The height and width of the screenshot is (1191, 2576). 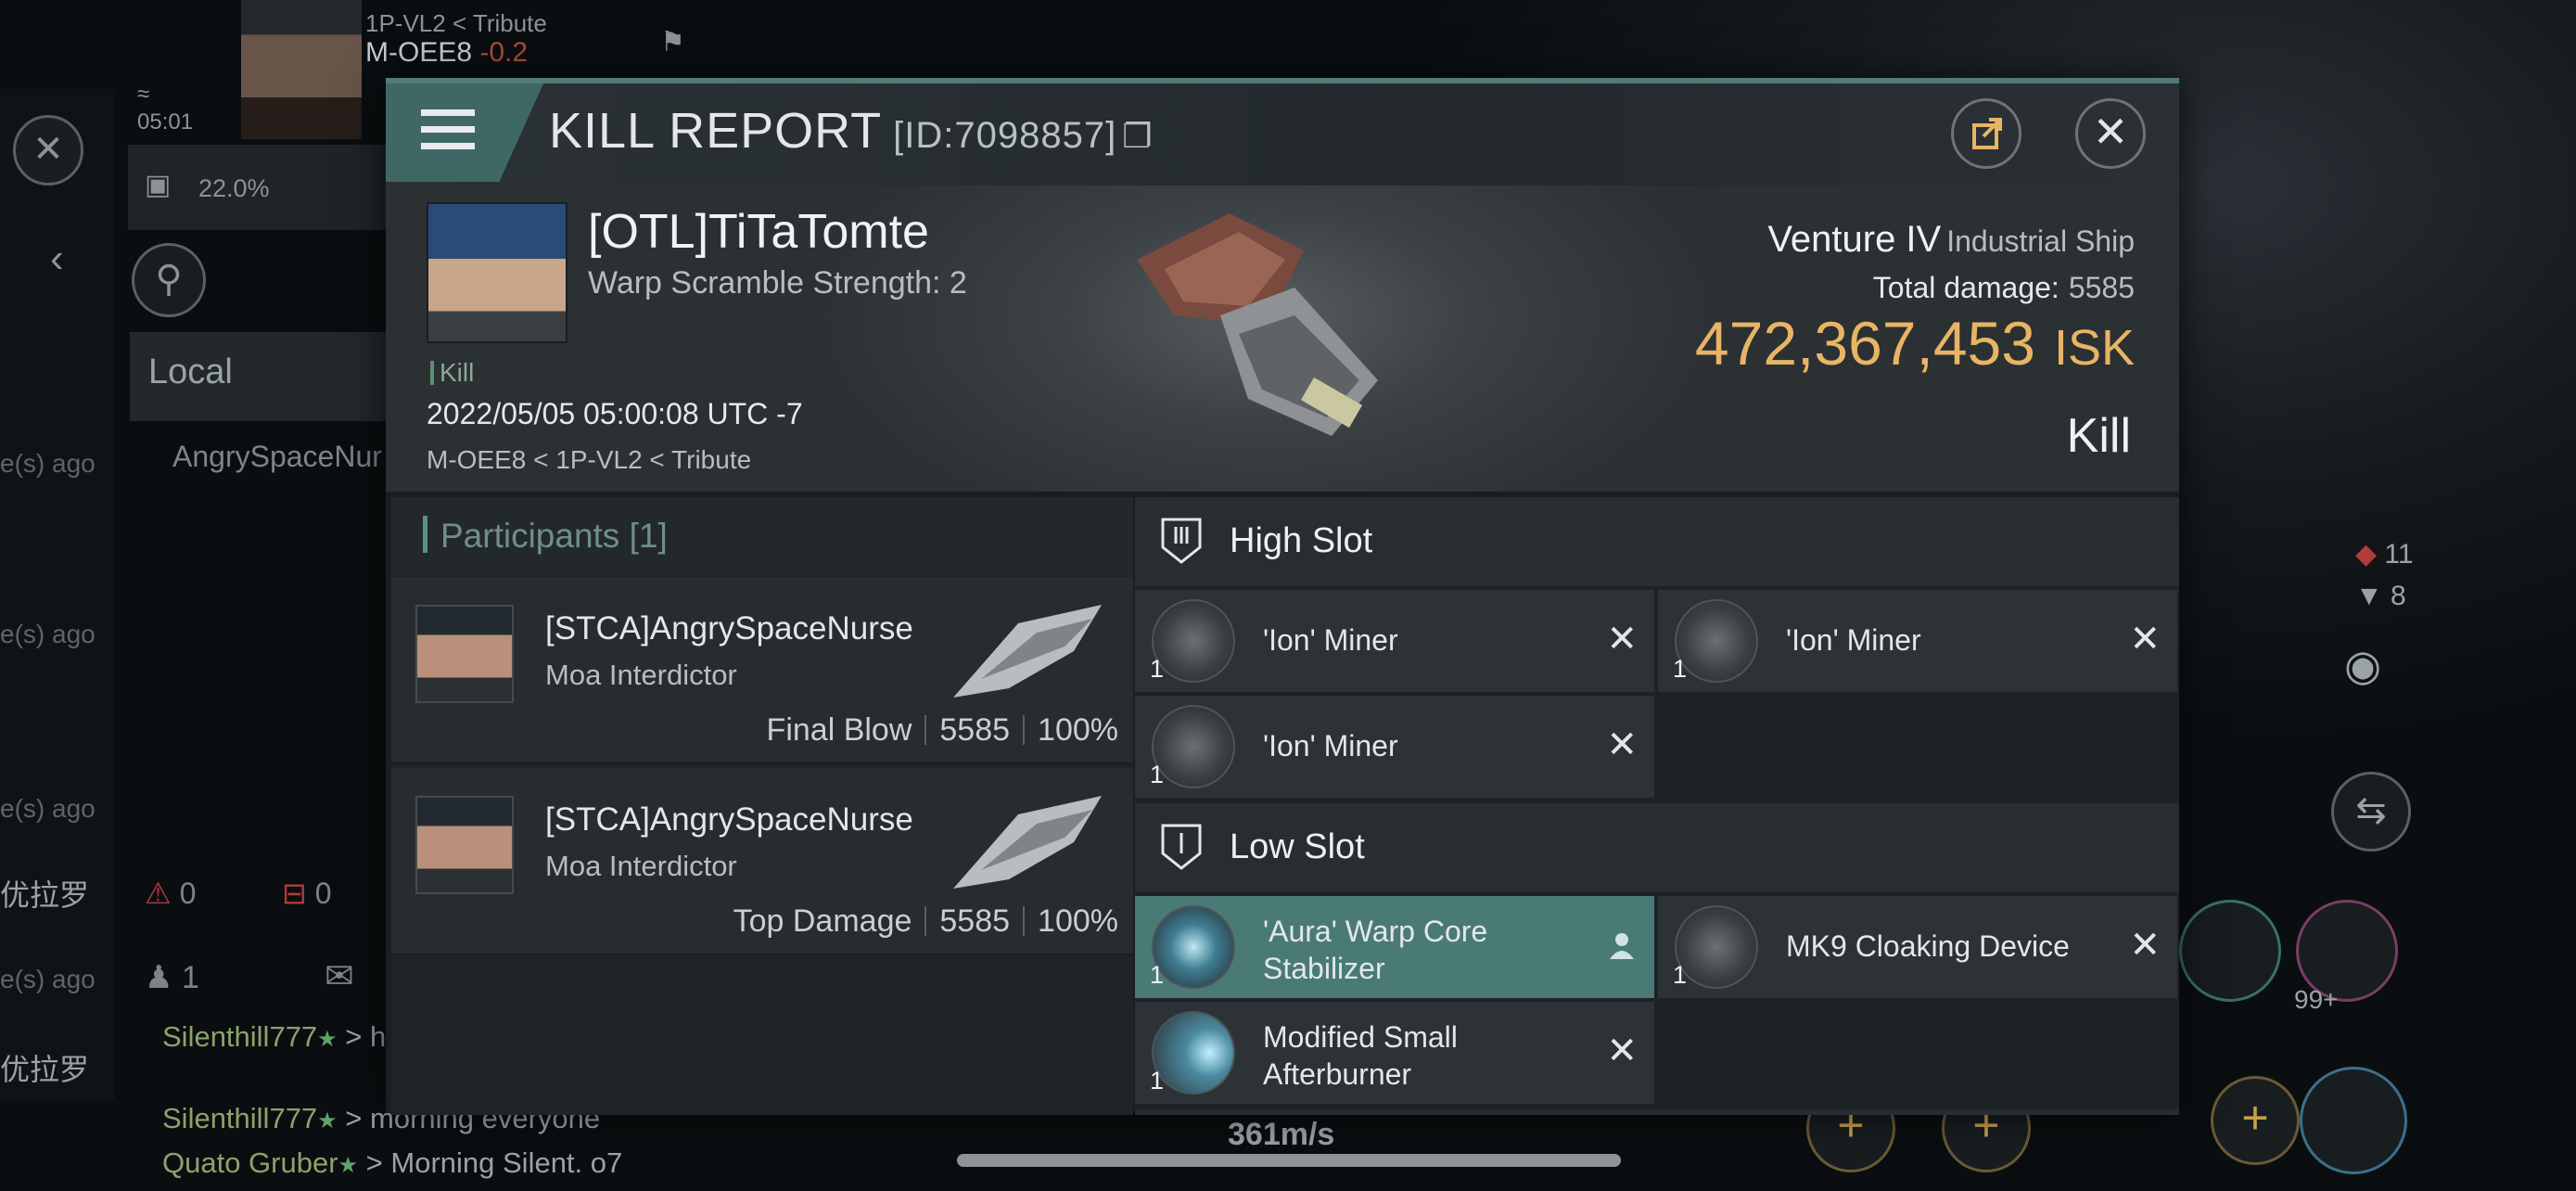 I want to click on share-button, so click(x=1986, y=133).